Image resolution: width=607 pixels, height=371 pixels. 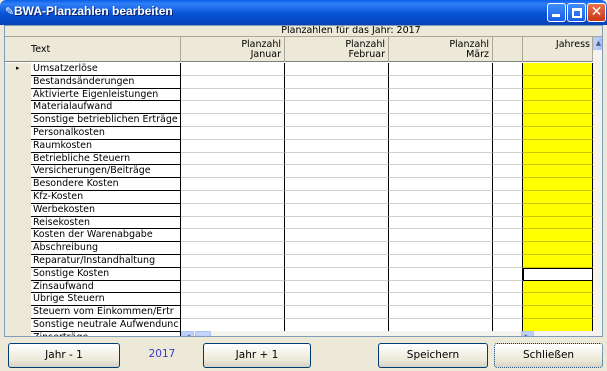 What do you see at coordinates (187, 333) in the screenshot?
I see `scroll-left-arrow-icon: ◀` at bounding box center [187, 333].